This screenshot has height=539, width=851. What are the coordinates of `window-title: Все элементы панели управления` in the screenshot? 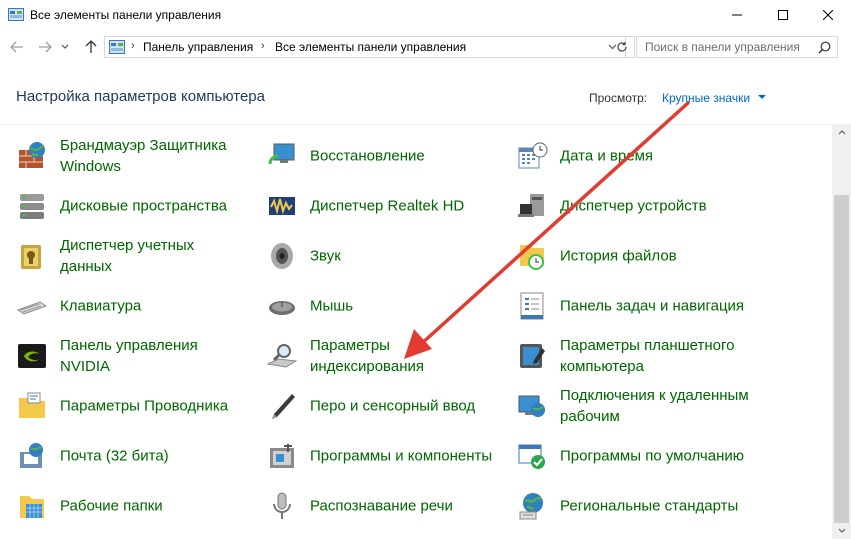 It's located at (126, 15).